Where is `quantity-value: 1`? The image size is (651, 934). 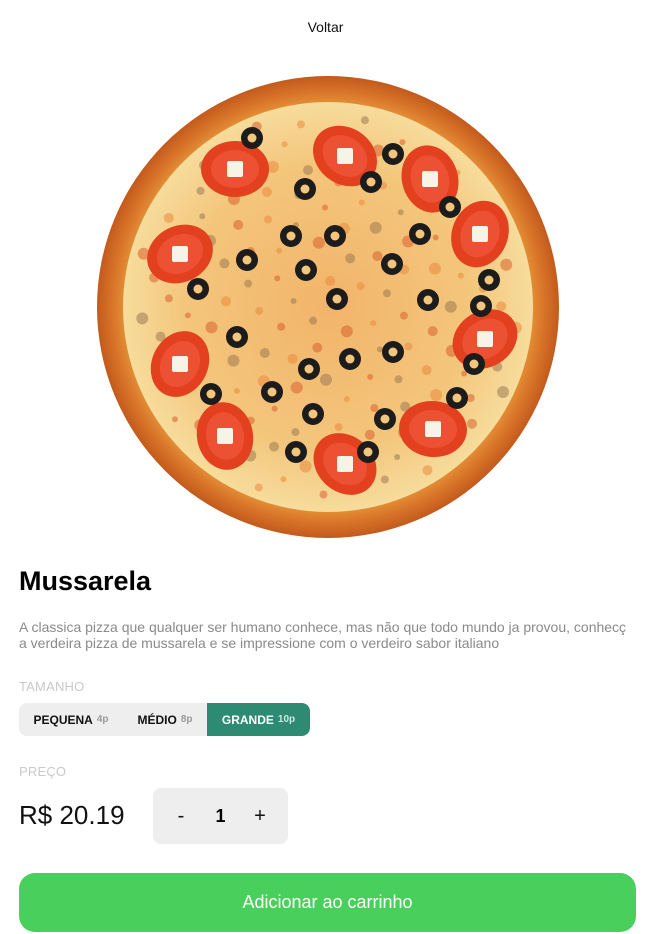
quantity-value: 1 is located at coordinates (220, 815).